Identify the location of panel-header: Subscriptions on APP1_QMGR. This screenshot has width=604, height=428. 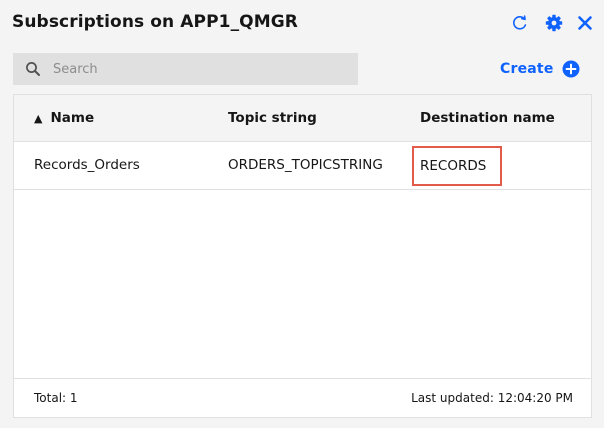
(302, 25).